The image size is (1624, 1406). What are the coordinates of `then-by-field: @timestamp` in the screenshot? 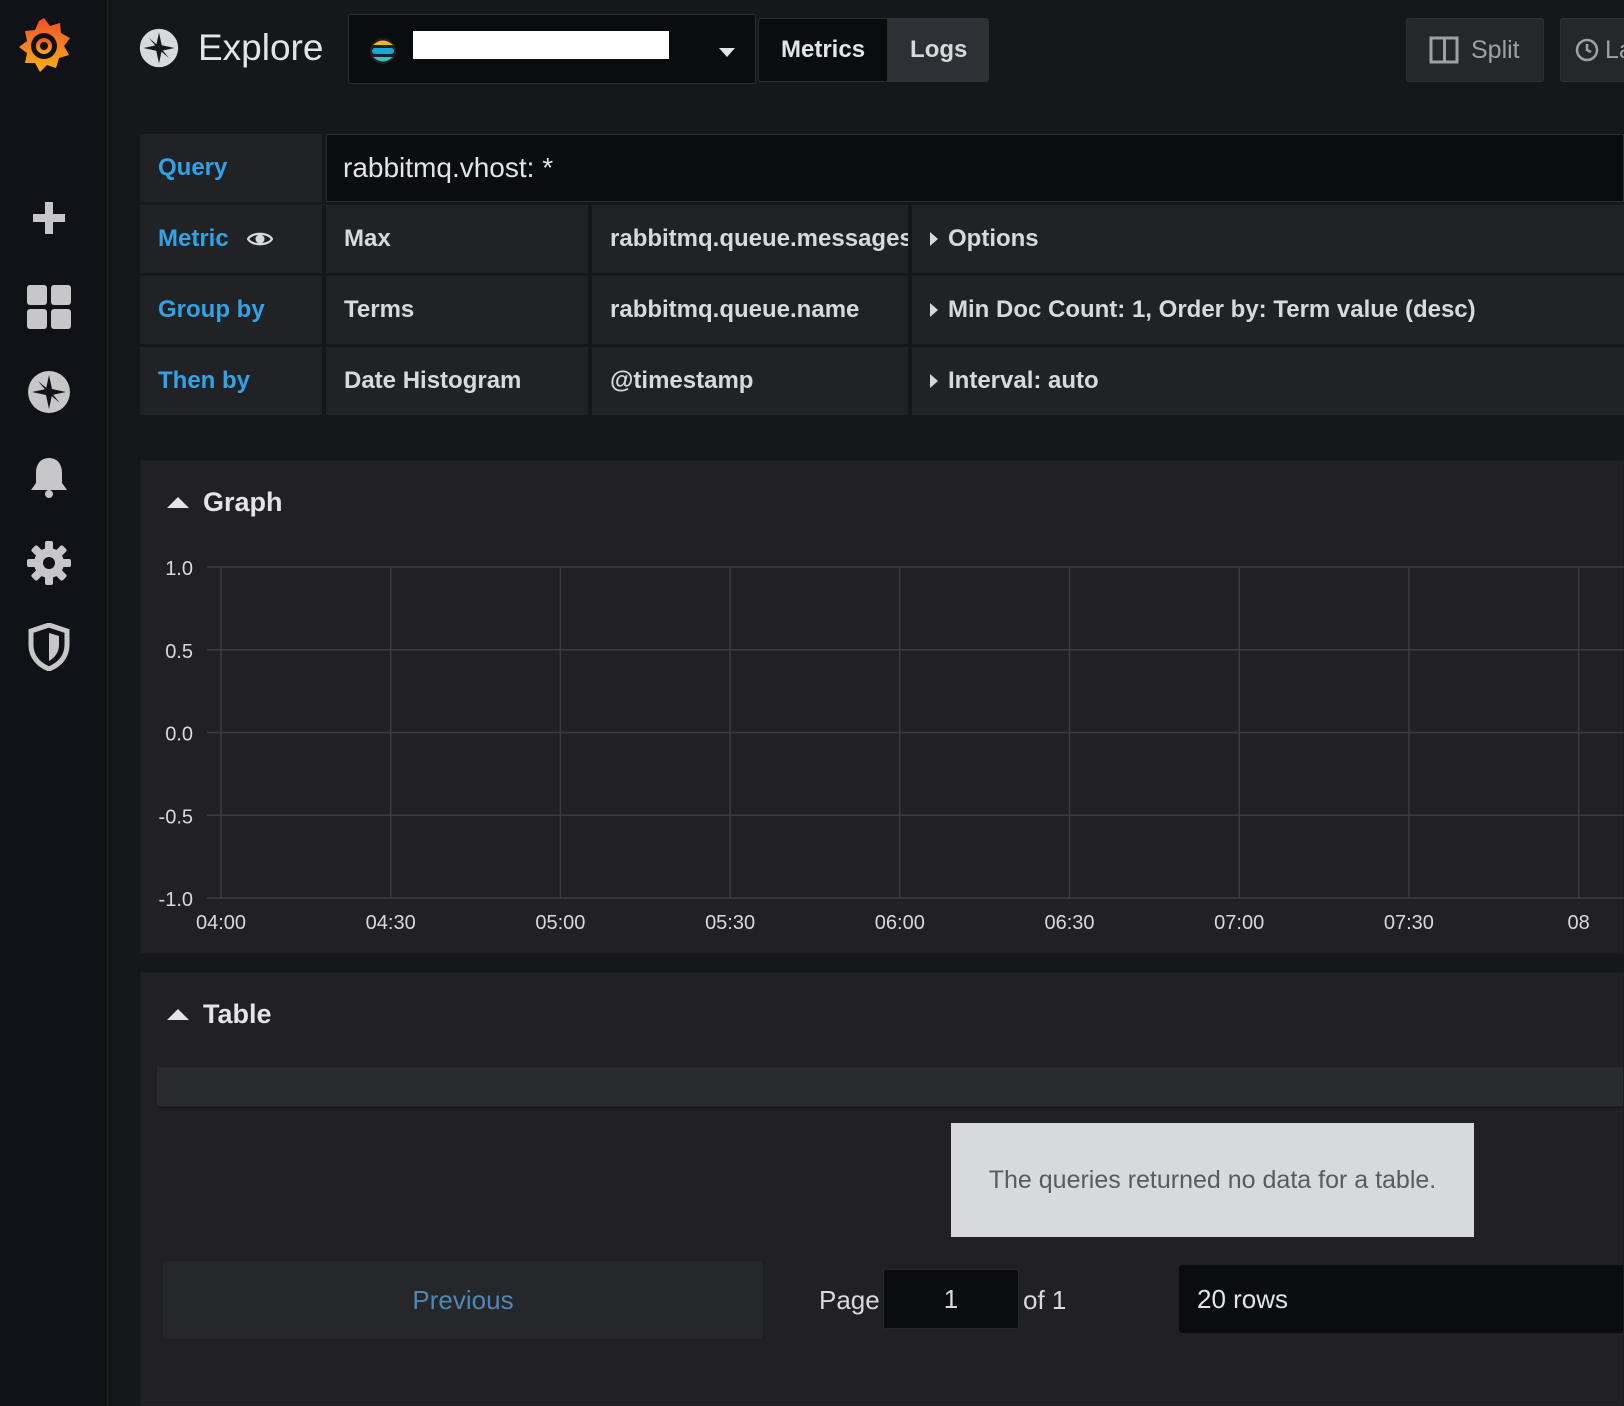 It's located at (750, 381).